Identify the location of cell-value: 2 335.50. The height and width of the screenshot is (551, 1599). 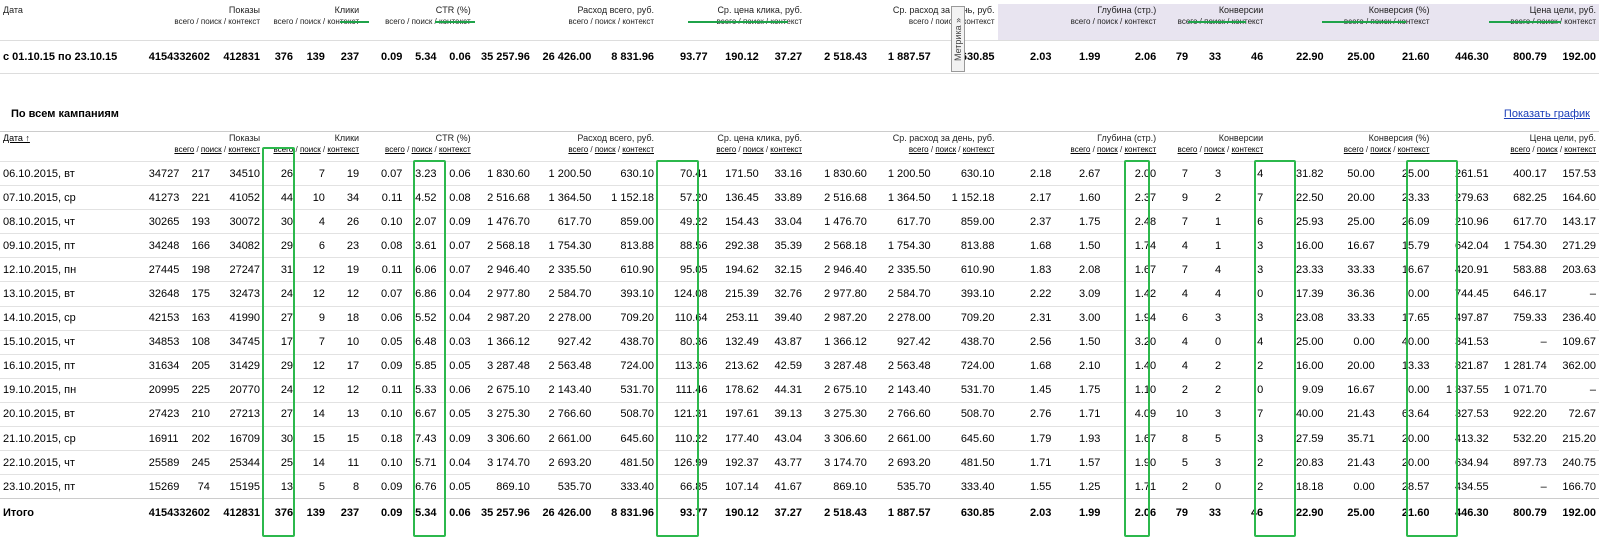
(901, 269).